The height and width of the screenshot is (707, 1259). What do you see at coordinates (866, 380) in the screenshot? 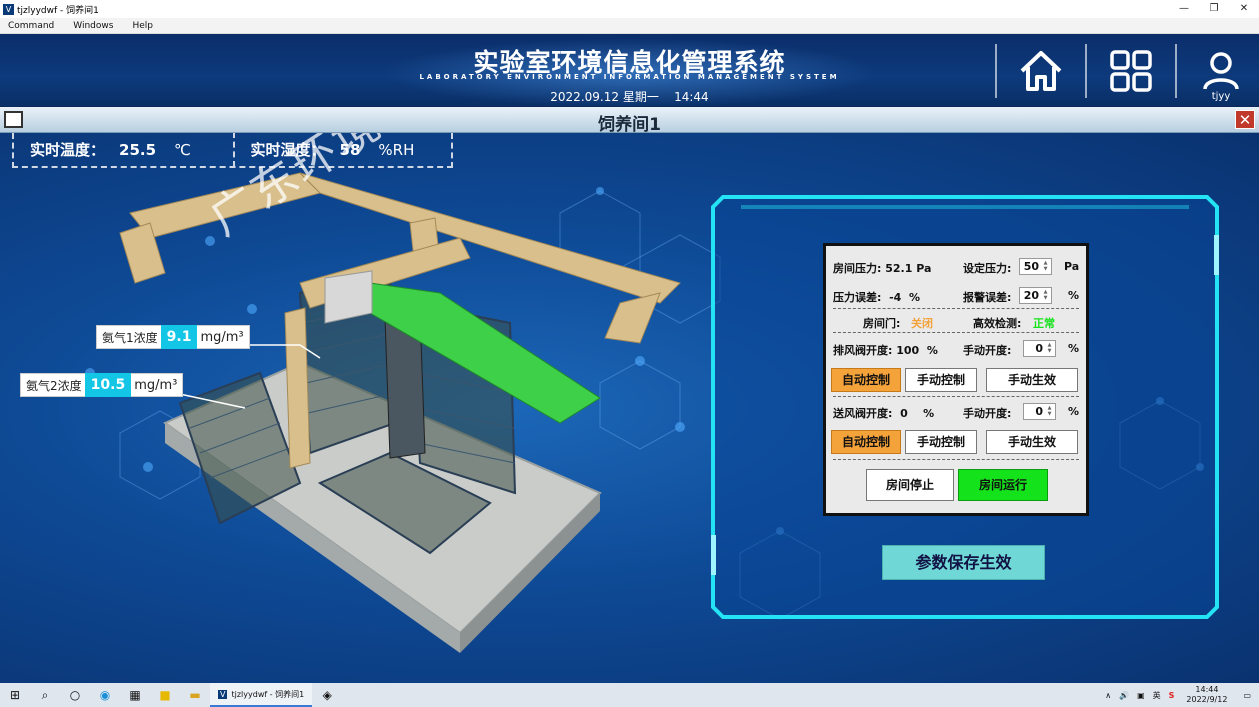
I see `exhaust-auto-button: 自动控制` at bounding box center [866, 380].